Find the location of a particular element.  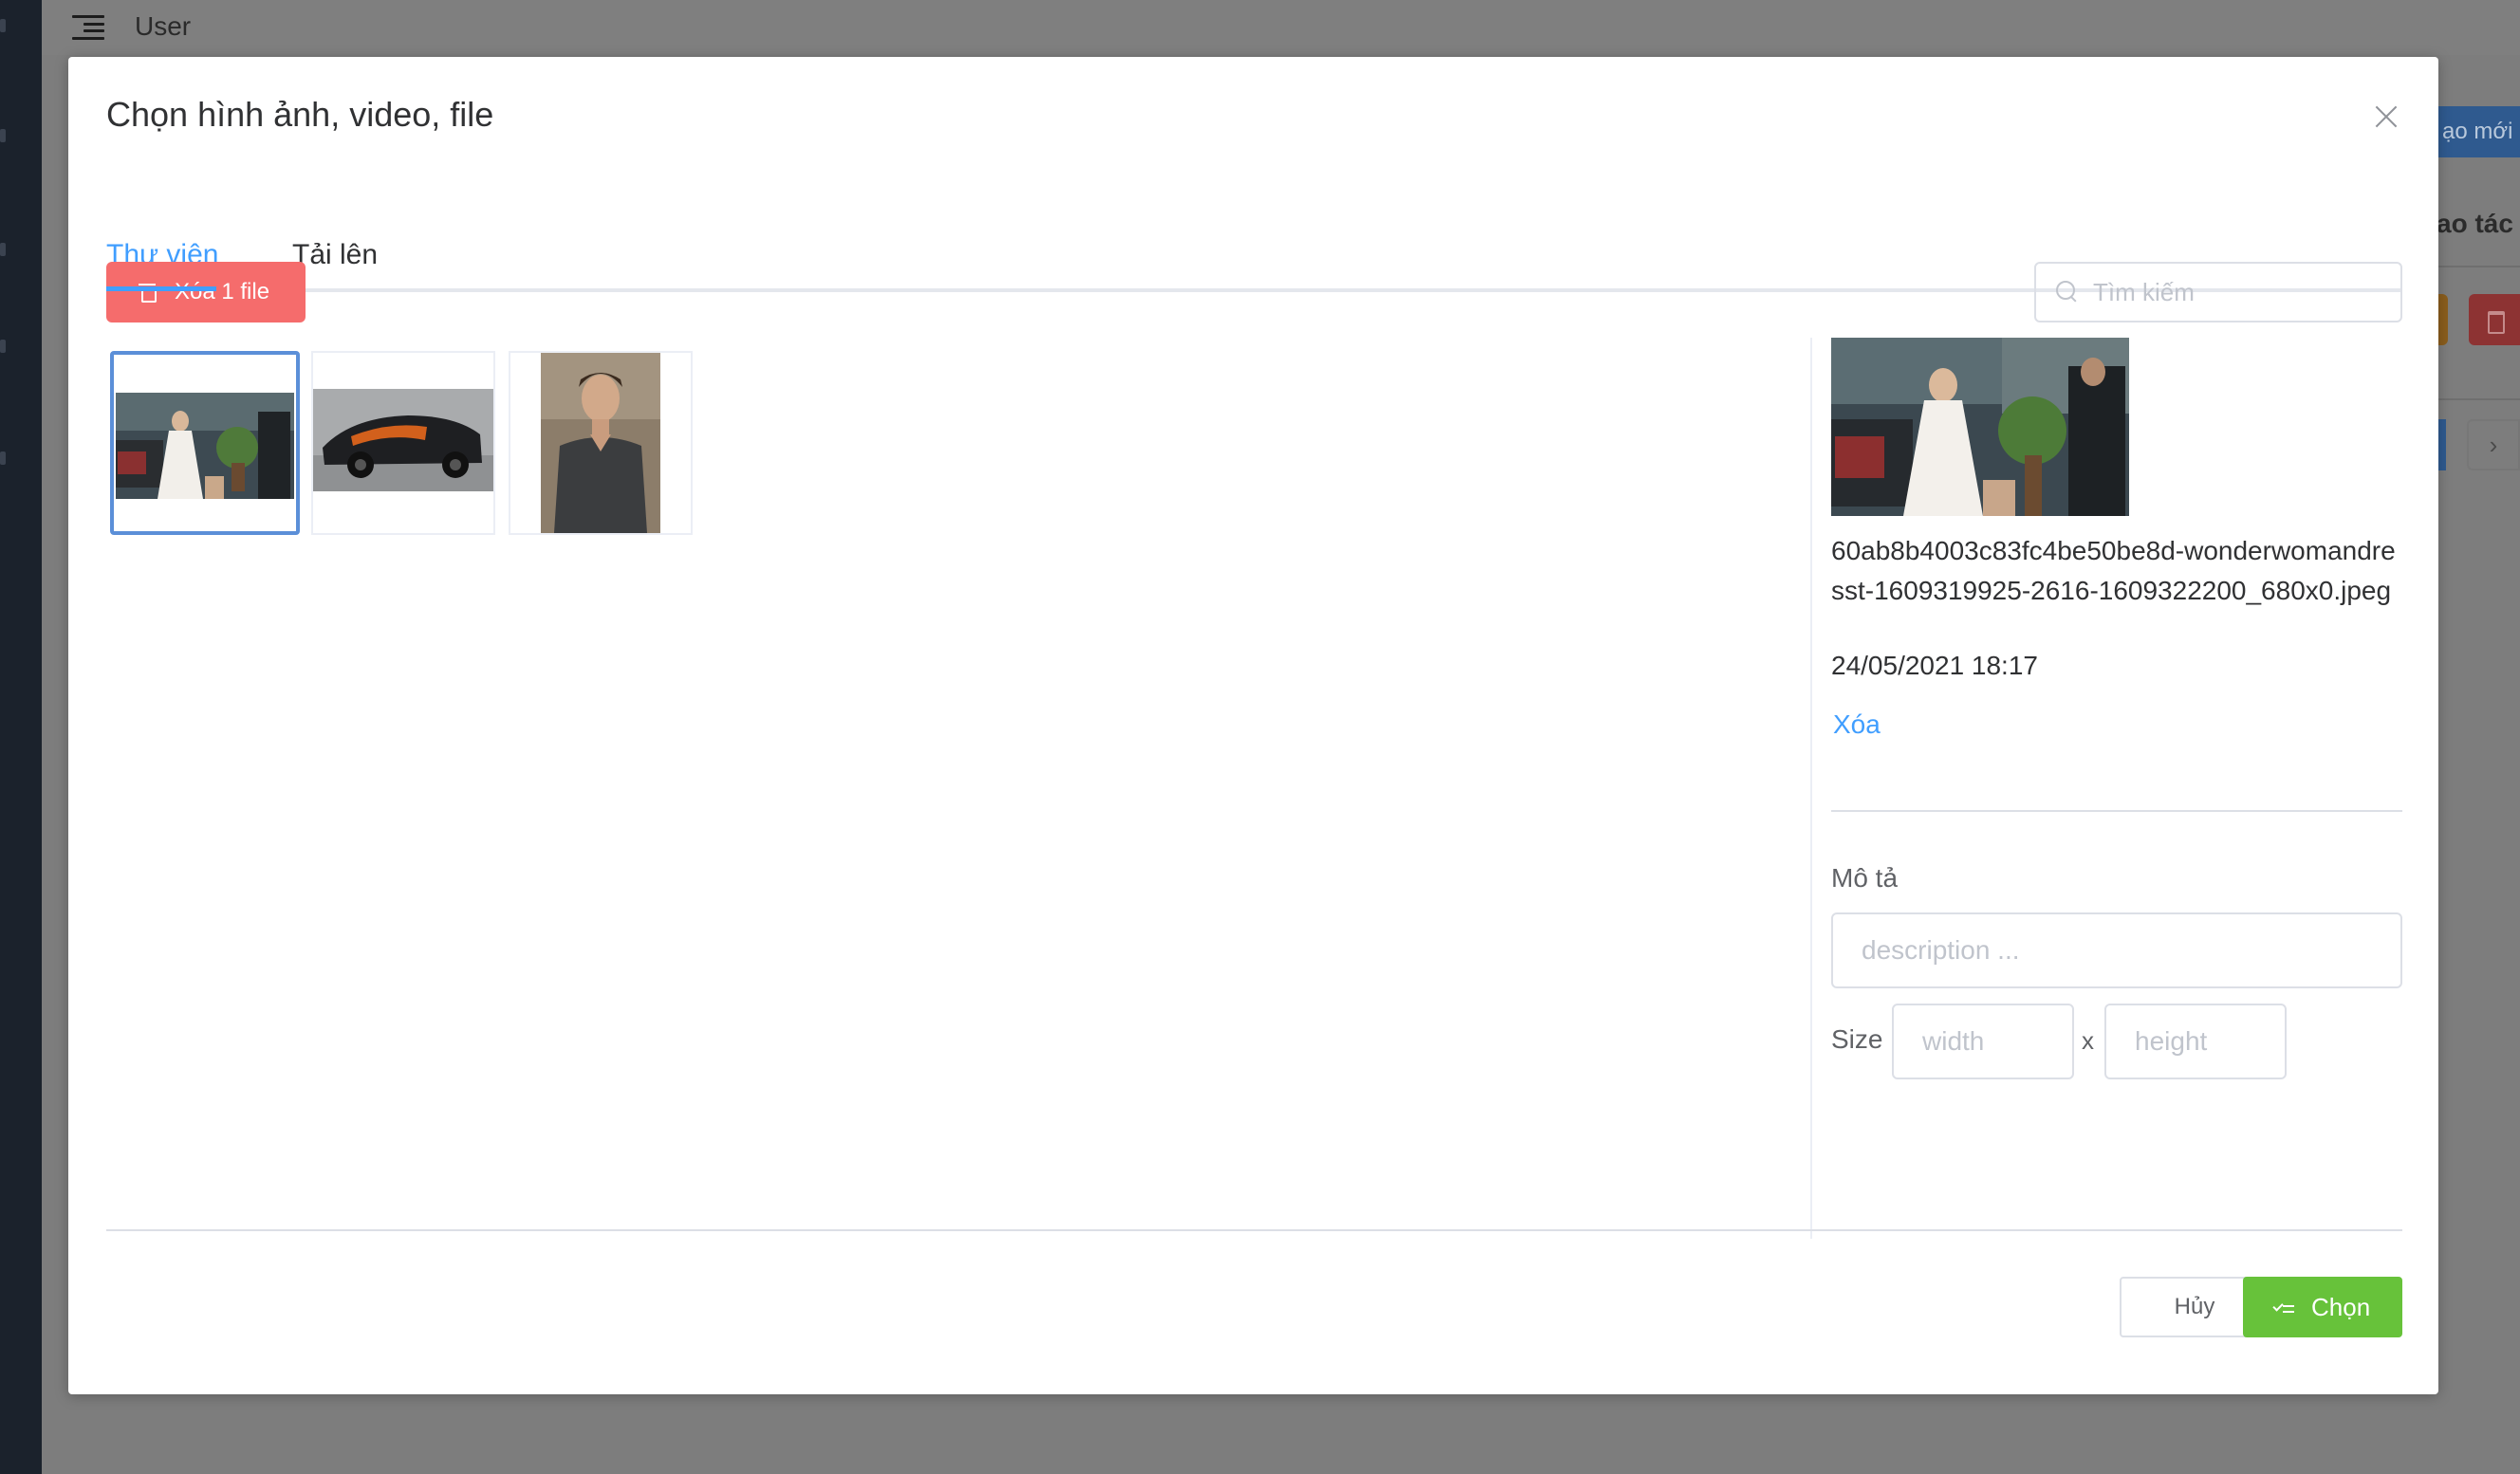

search-input is located at coordinates (2235, 292).